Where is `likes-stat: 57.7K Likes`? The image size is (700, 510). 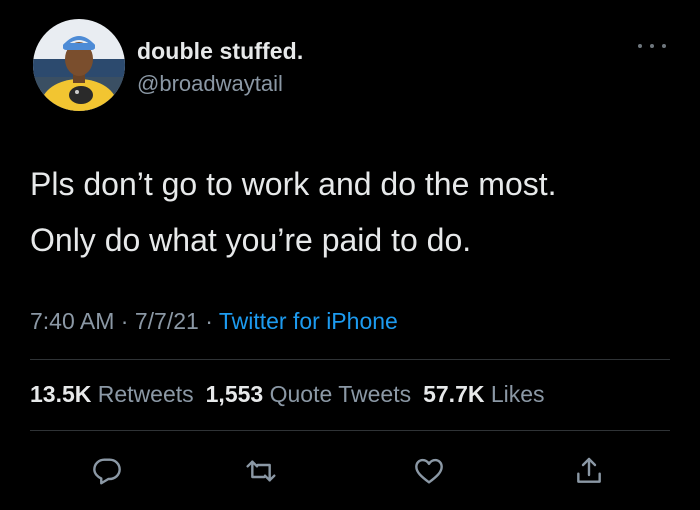
likes-stat: 57.7K Likes is located at coordinates (483, 394).